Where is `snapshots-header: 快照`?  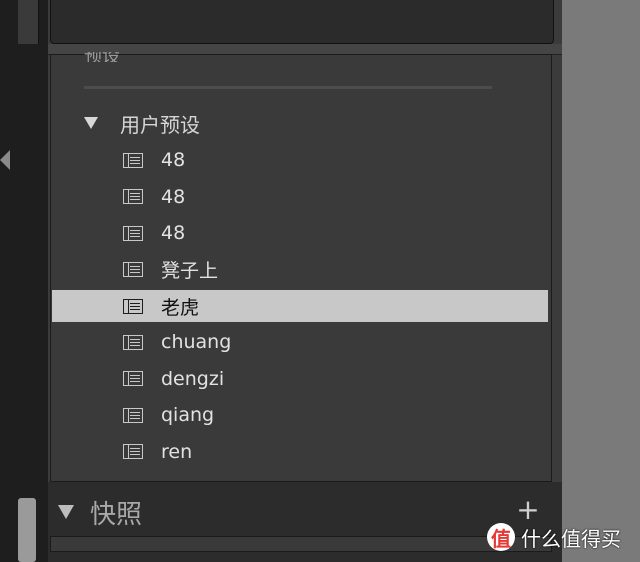 snapshots-header: 快照 is located at coordinates (100, 512).